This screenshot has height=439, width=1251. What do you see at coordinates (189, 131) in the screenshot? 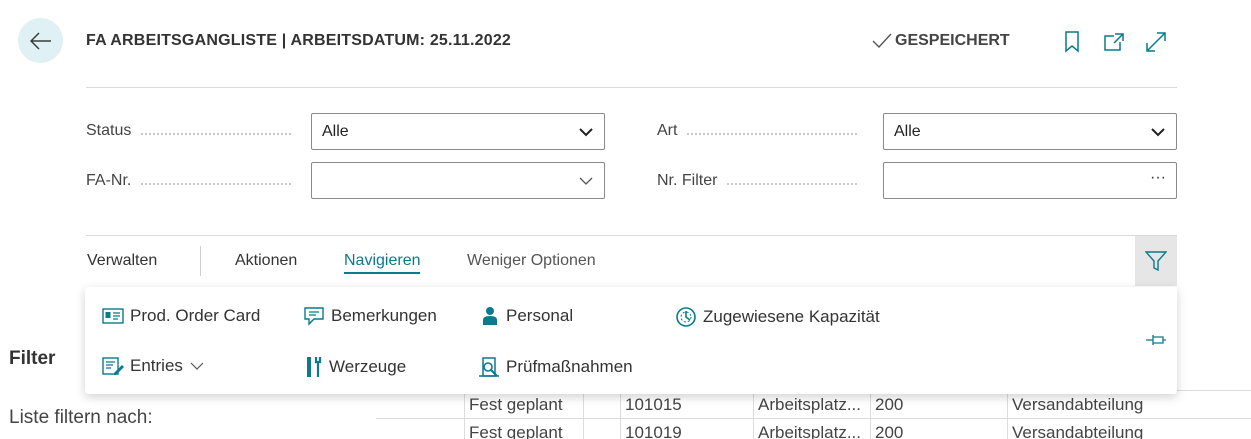
I see `status-label-row: Status` at bounding box center [189, 131].